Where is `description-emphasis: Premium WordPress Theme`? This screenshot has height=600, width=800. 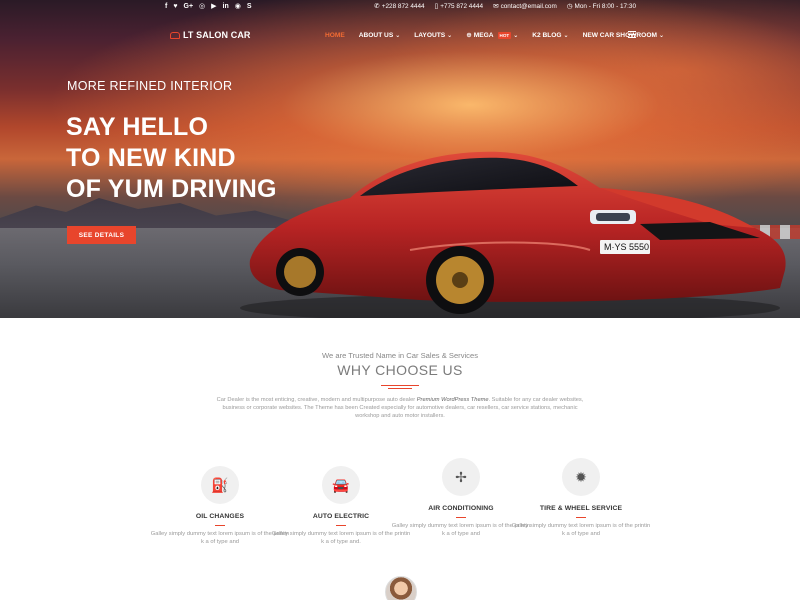
description-emphasis: Premium WordPress Theme is located at coordinates (452, 400).